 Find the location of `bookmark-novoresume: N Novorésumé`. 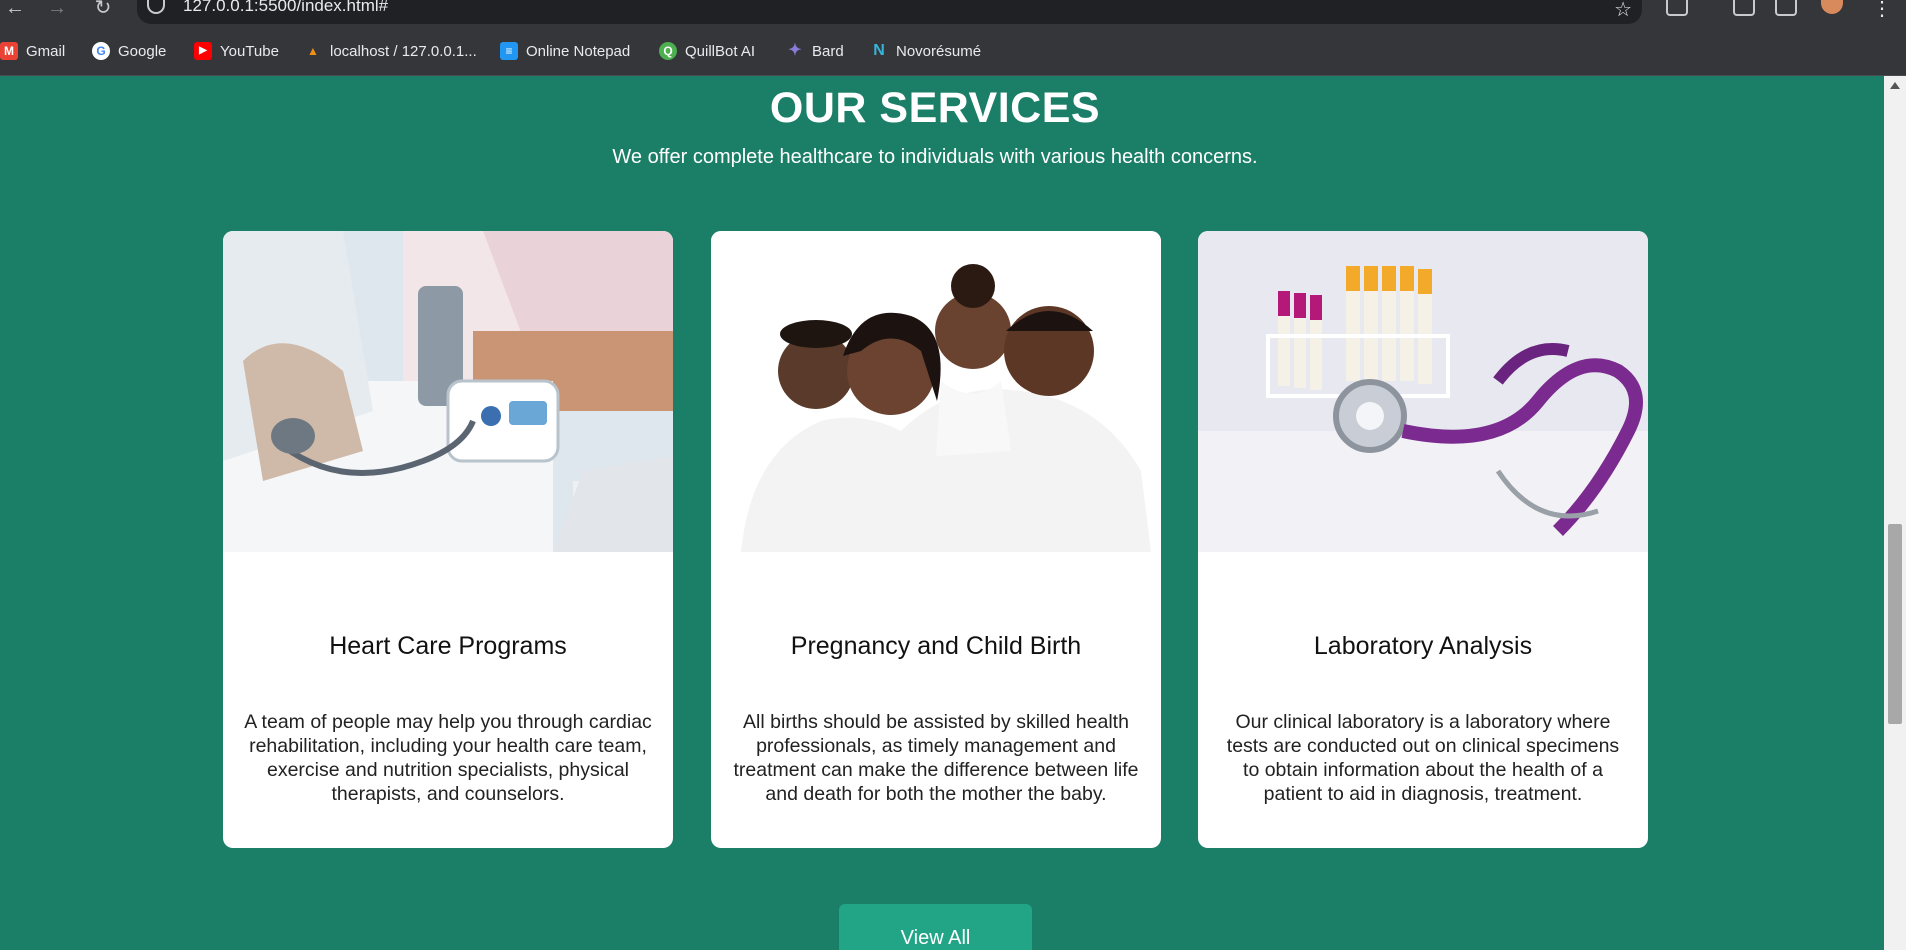

bookmark-novoresume: N Novorésumé is located at coordinates (925, 51).